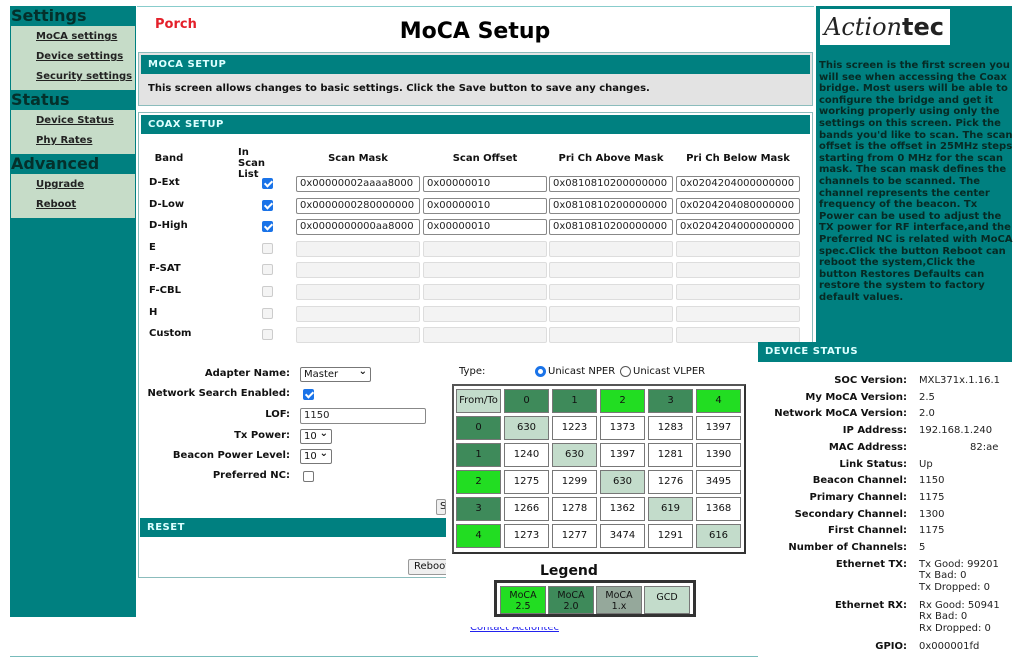 The height and width of the screenshot is (664, 1024). I want to click on phy-rate-cell: 1362, so click(622, 509).